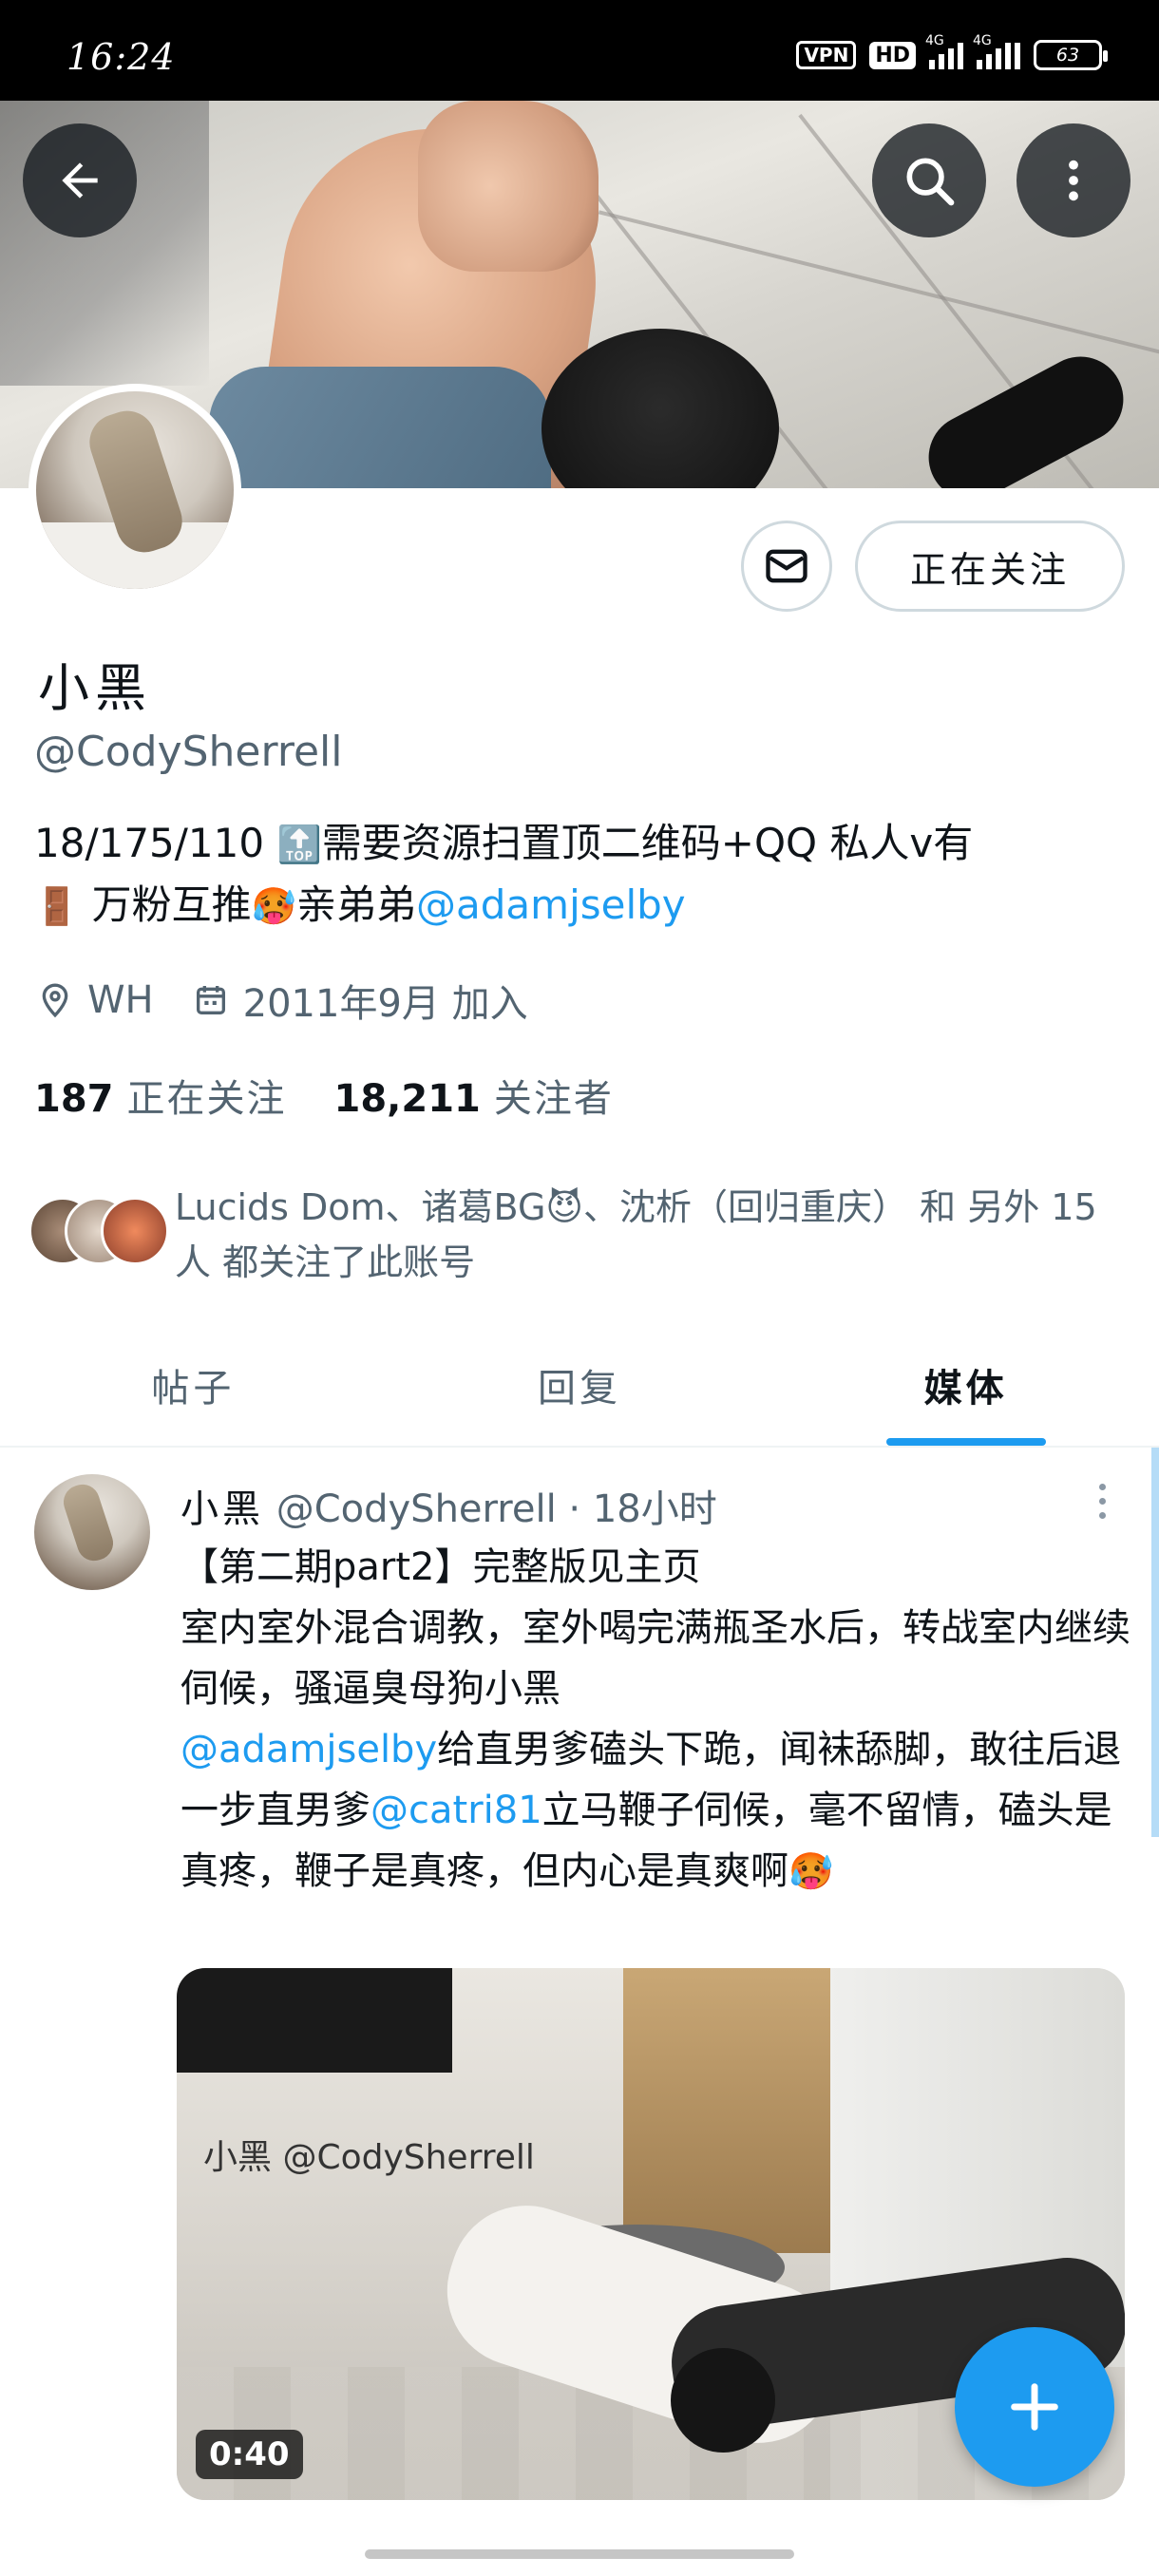 Image resolution: width=1159 pixels, height=2576 pixels. I want to click on arrow-left-icon, so click(80, 180).